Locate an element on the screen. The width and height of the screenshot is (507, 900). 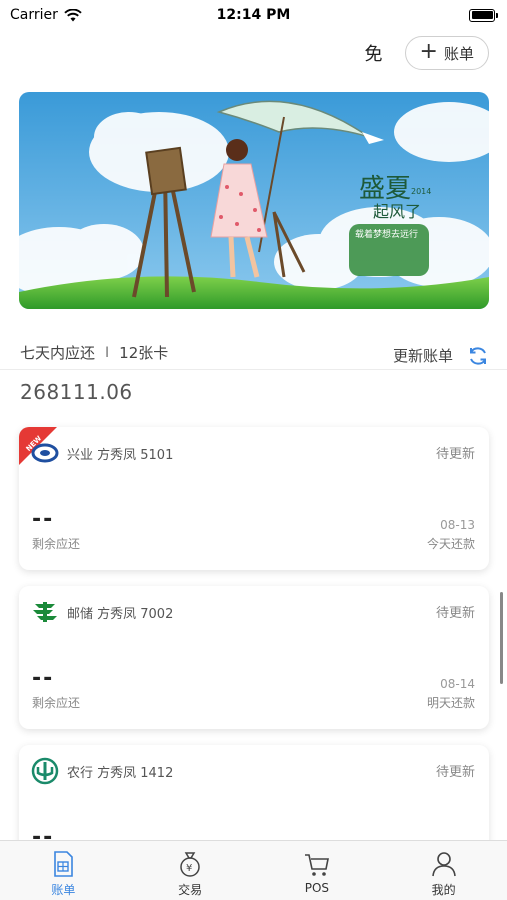
card-header: 邮储 方秀凤 7002 is located at coordinates (102, 612).